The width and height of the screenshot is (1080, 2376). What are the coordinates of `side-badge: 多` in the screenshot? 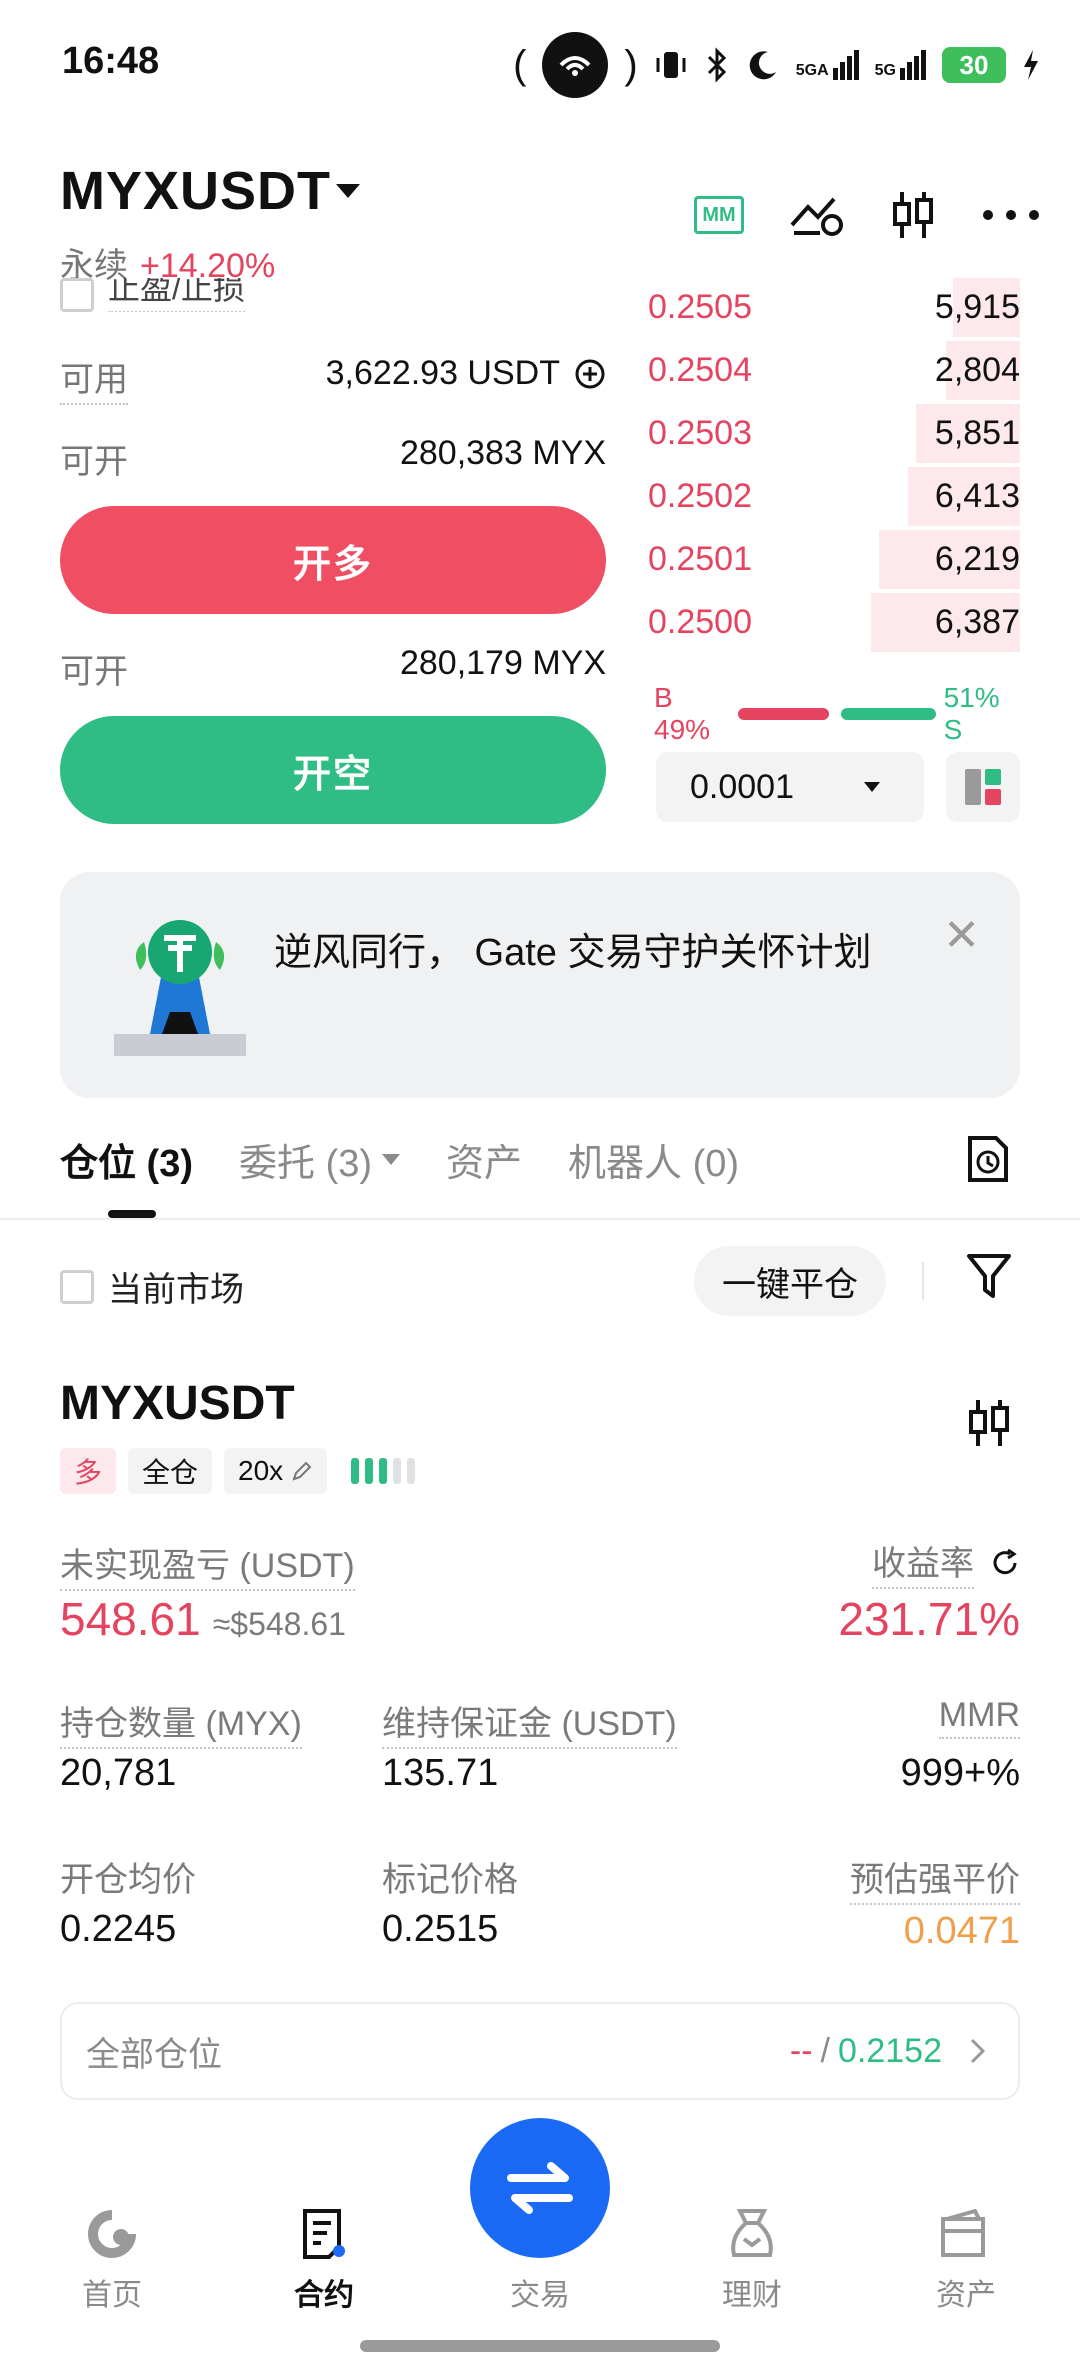 It's located at (88, 1471).